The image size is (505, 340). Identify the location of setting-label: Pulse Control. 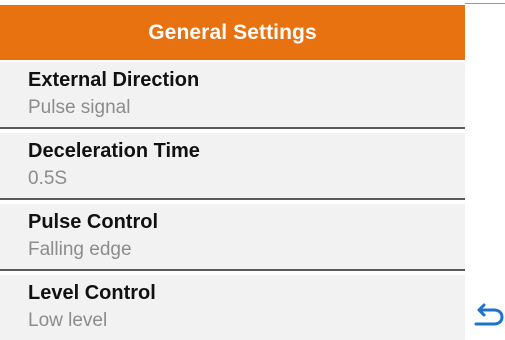
(93, 222).